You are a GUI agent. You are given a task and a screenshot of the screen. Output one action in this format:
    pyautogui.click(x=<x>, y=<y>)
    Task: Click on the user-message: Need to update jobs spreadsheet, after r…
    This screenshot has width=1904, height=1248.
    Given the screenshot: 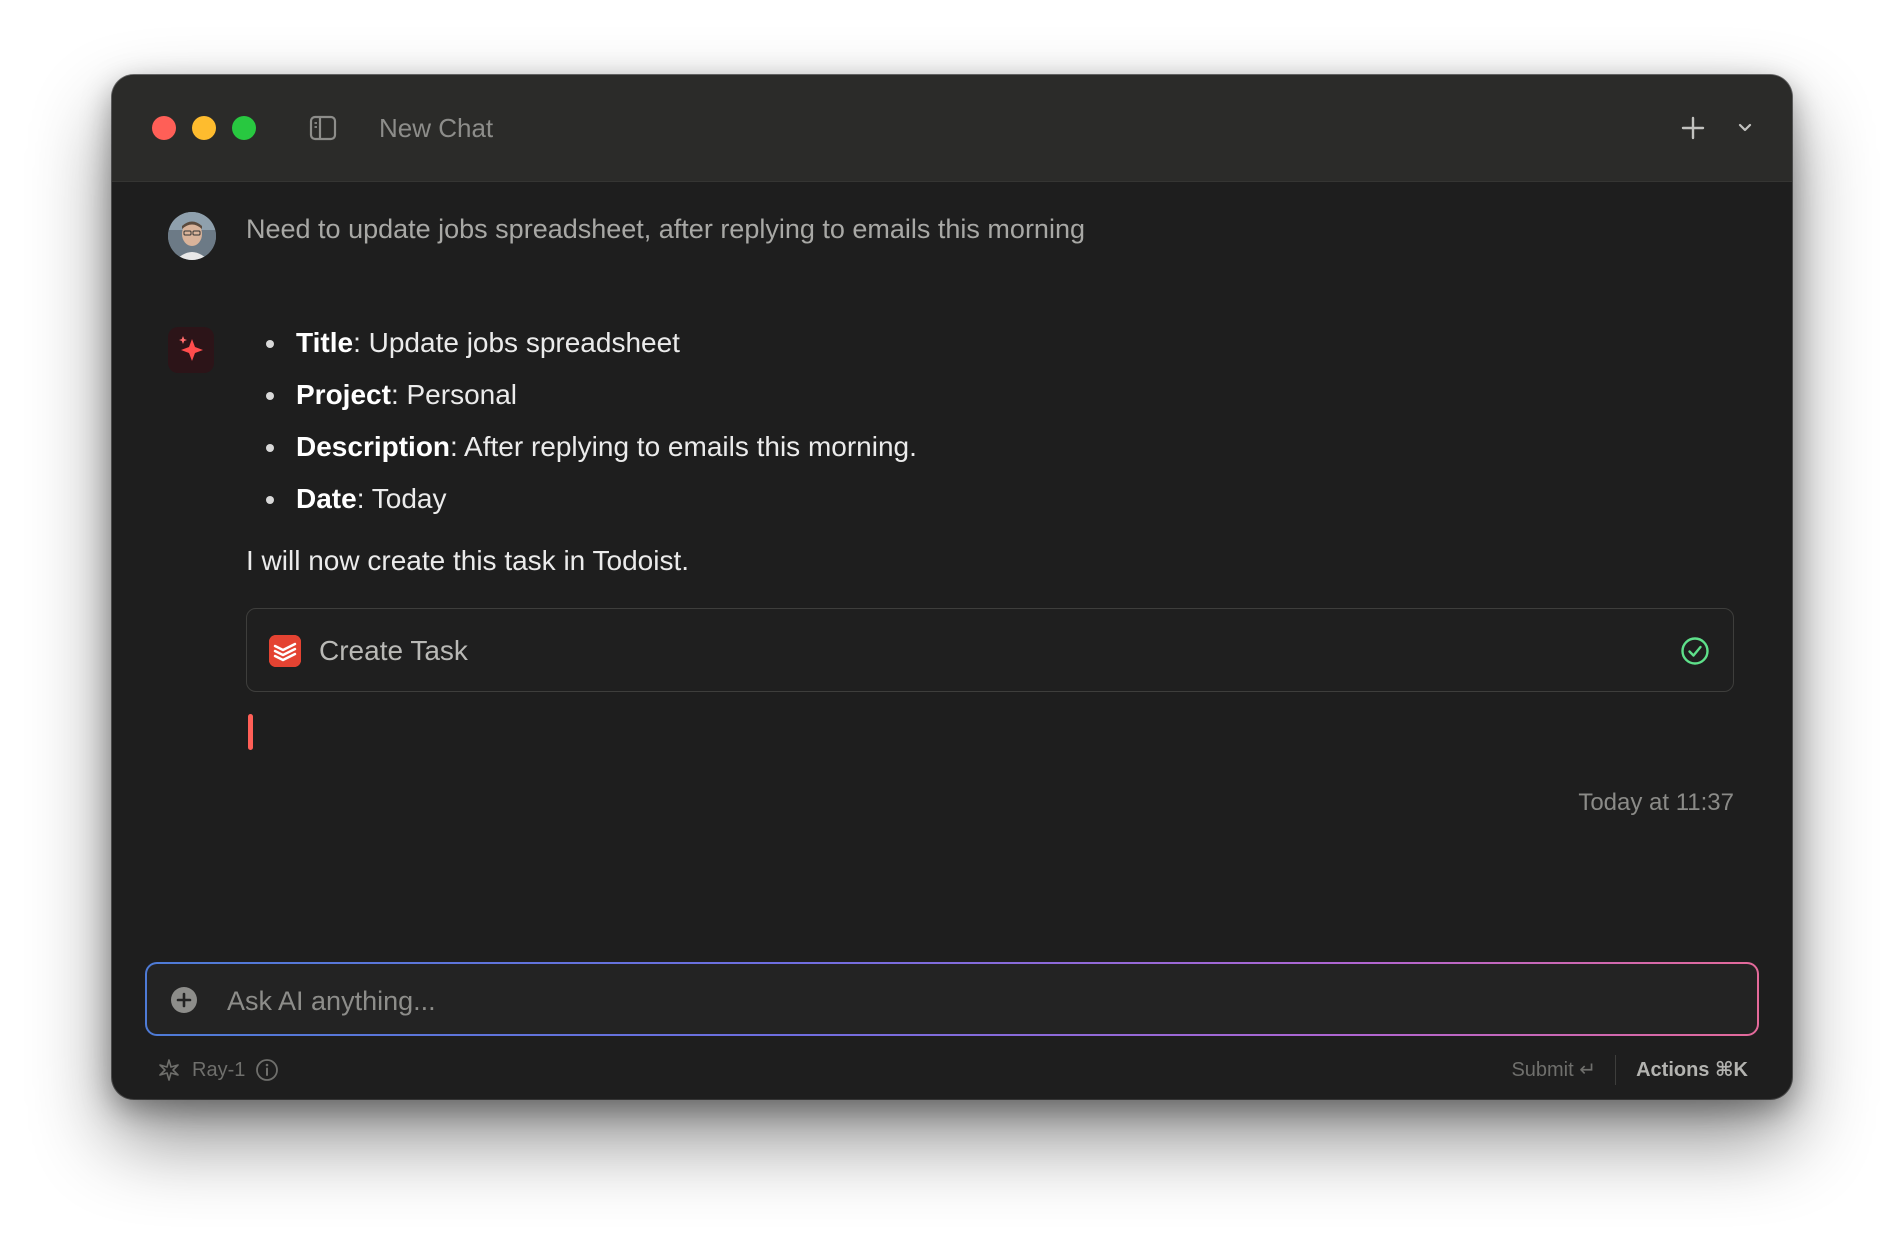 What is the action you would take?
    pyautogui.click(x=665, y=229)
    